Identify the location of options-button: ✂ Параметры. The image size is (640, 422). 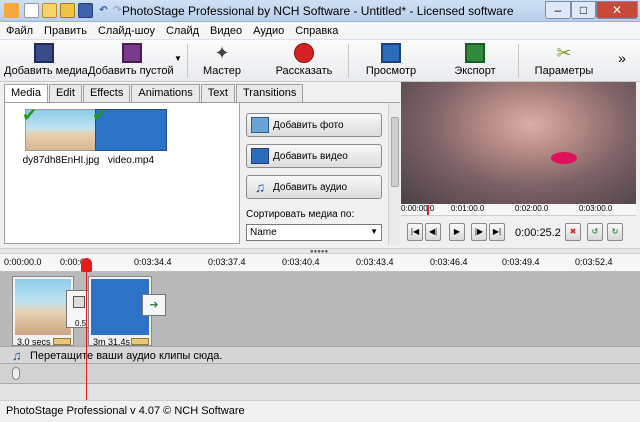
(564, 61).